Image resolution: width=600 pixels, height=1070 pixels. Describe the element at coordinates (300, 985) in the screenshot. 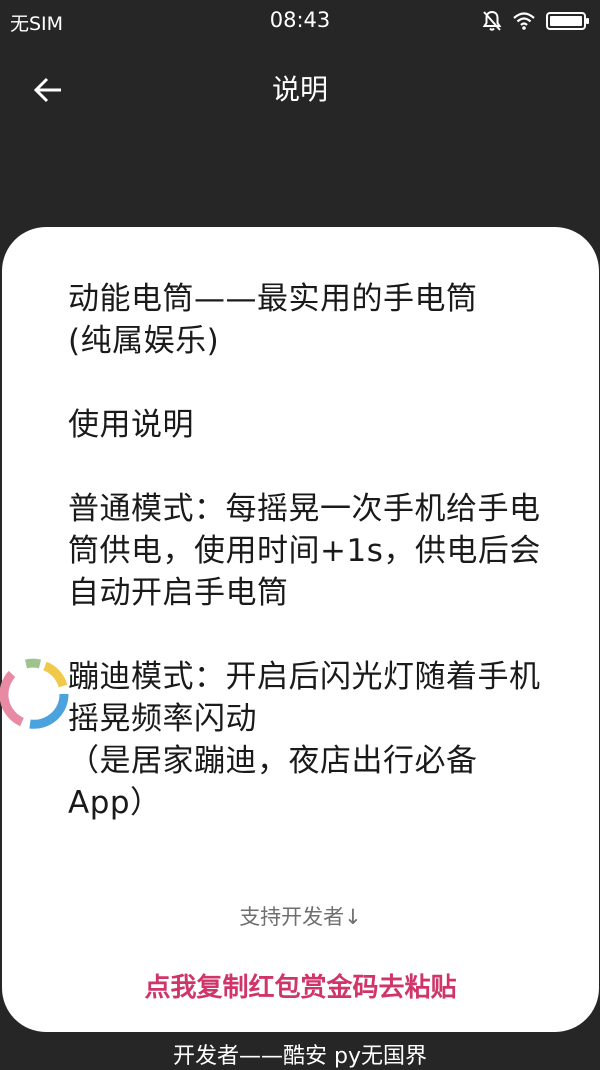

I see `copy-redpacket-code-link: 点我复制红包赏金码去粘贴` at that location.